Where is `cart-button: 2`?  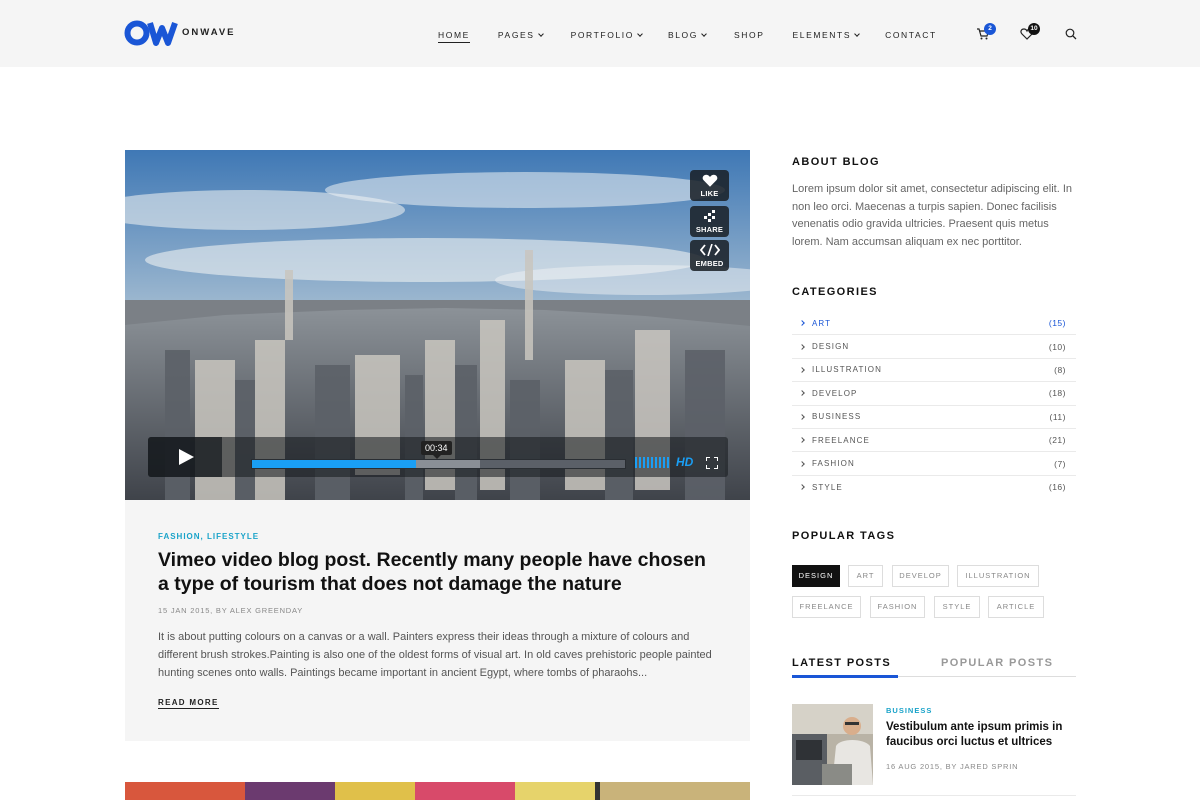
cart-button: 2 is located at coordinates (986, 33).